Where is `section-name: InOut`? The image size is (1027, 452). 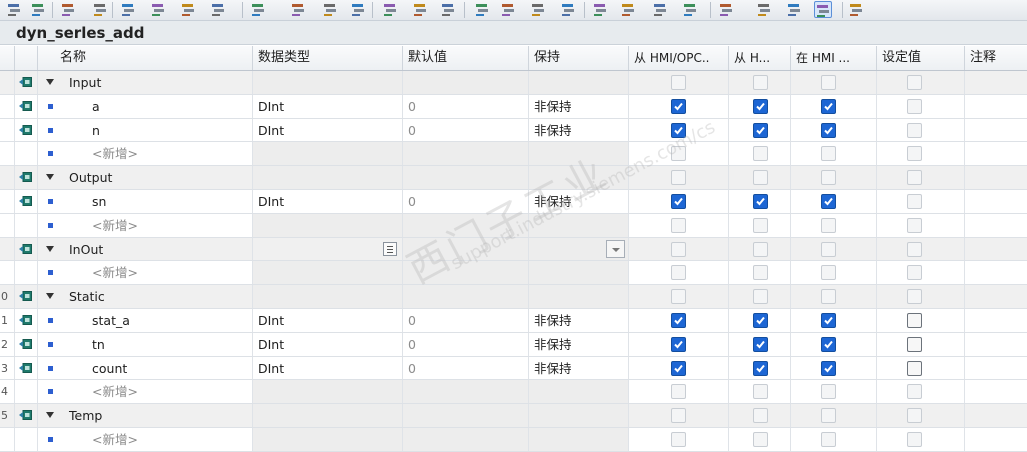
section-name: InOut is located at coordinates (86, 249).